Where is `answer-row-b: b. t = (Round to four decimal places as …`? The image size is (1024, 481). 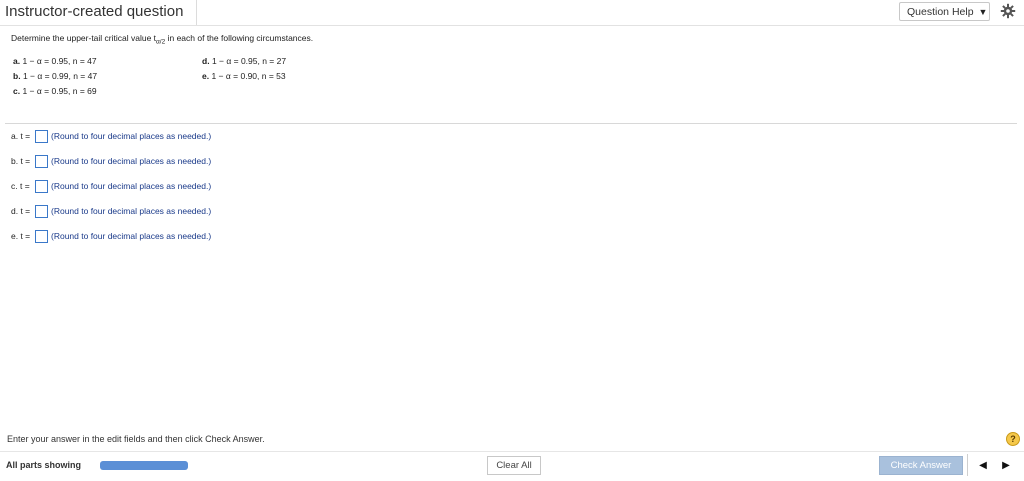 answer-row-b: b. t = (Round to four decimal places as … is located at coordinates (111, 161).